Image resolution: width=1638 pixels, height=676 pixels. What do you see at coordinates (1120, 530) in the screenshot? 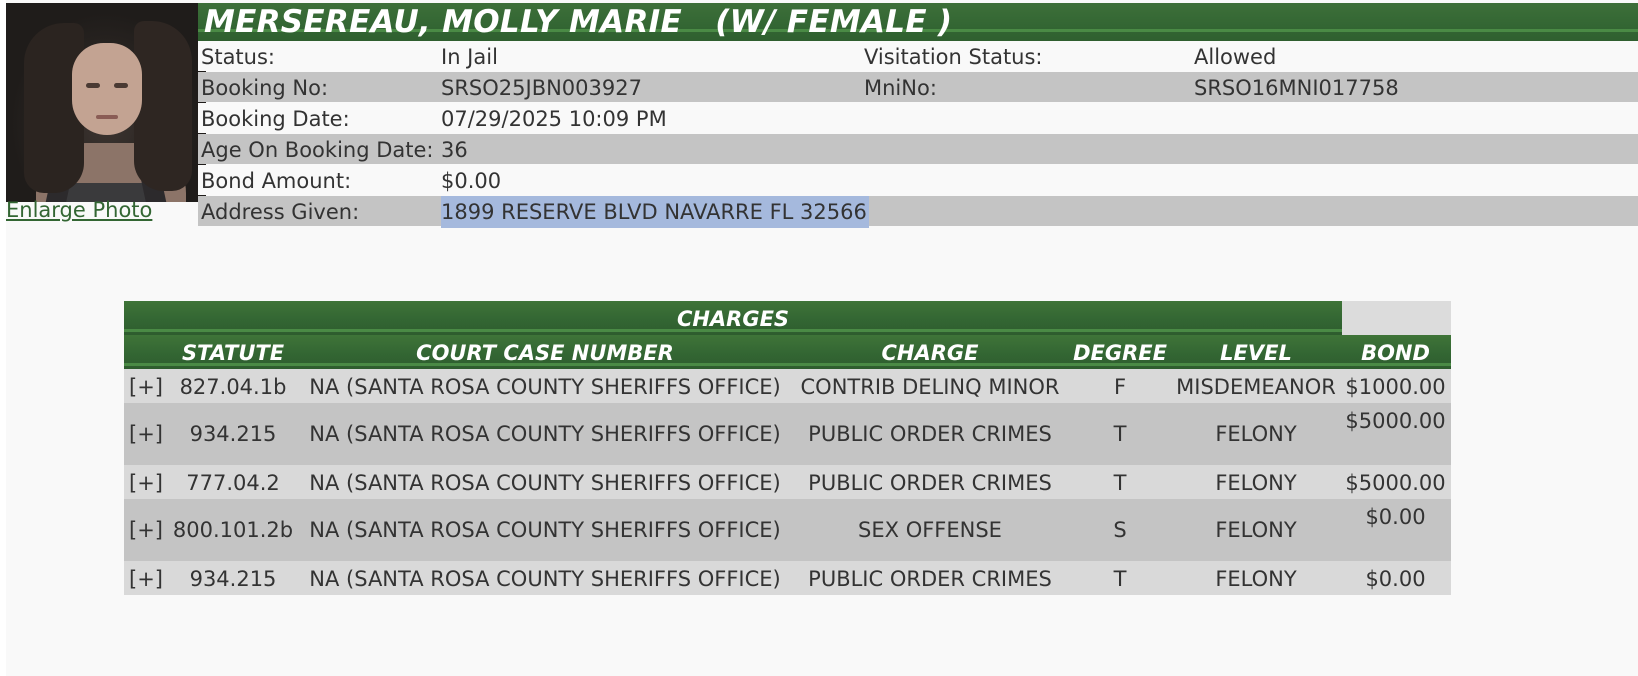
I see `degree-cell: S` at bounding box center [1120, 530].